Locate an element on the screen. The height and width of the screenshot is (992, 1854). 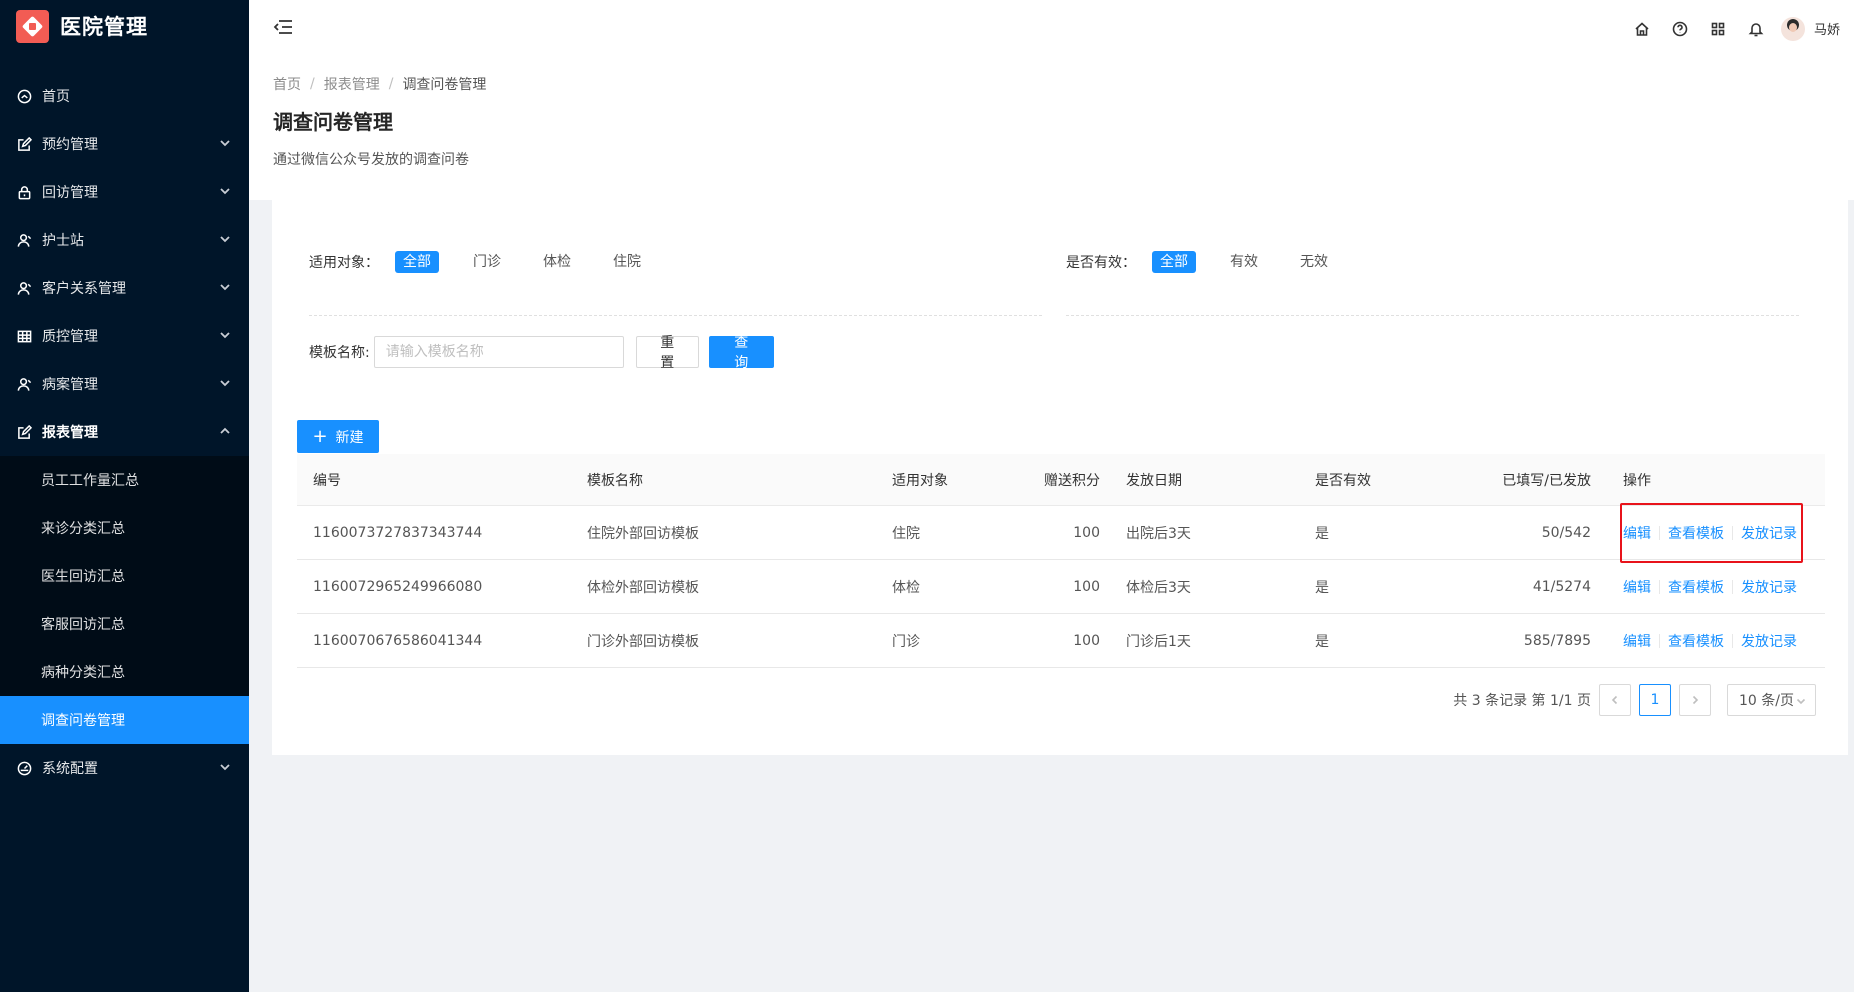
page-description: 通过微信公众号发放的调查问卷 is located at coordinates (371, 160).